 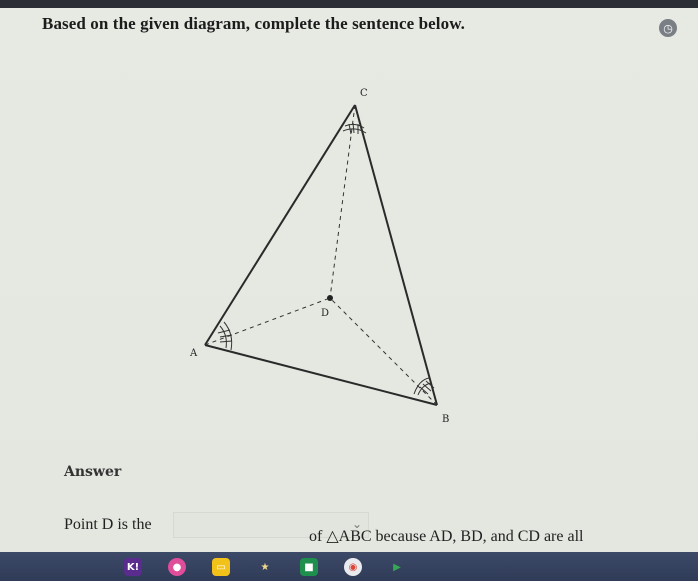 What do you see at coordinates (93, 472) in the screenshot?
I see `answer-label: Answer` at bounding box center [93, 472].